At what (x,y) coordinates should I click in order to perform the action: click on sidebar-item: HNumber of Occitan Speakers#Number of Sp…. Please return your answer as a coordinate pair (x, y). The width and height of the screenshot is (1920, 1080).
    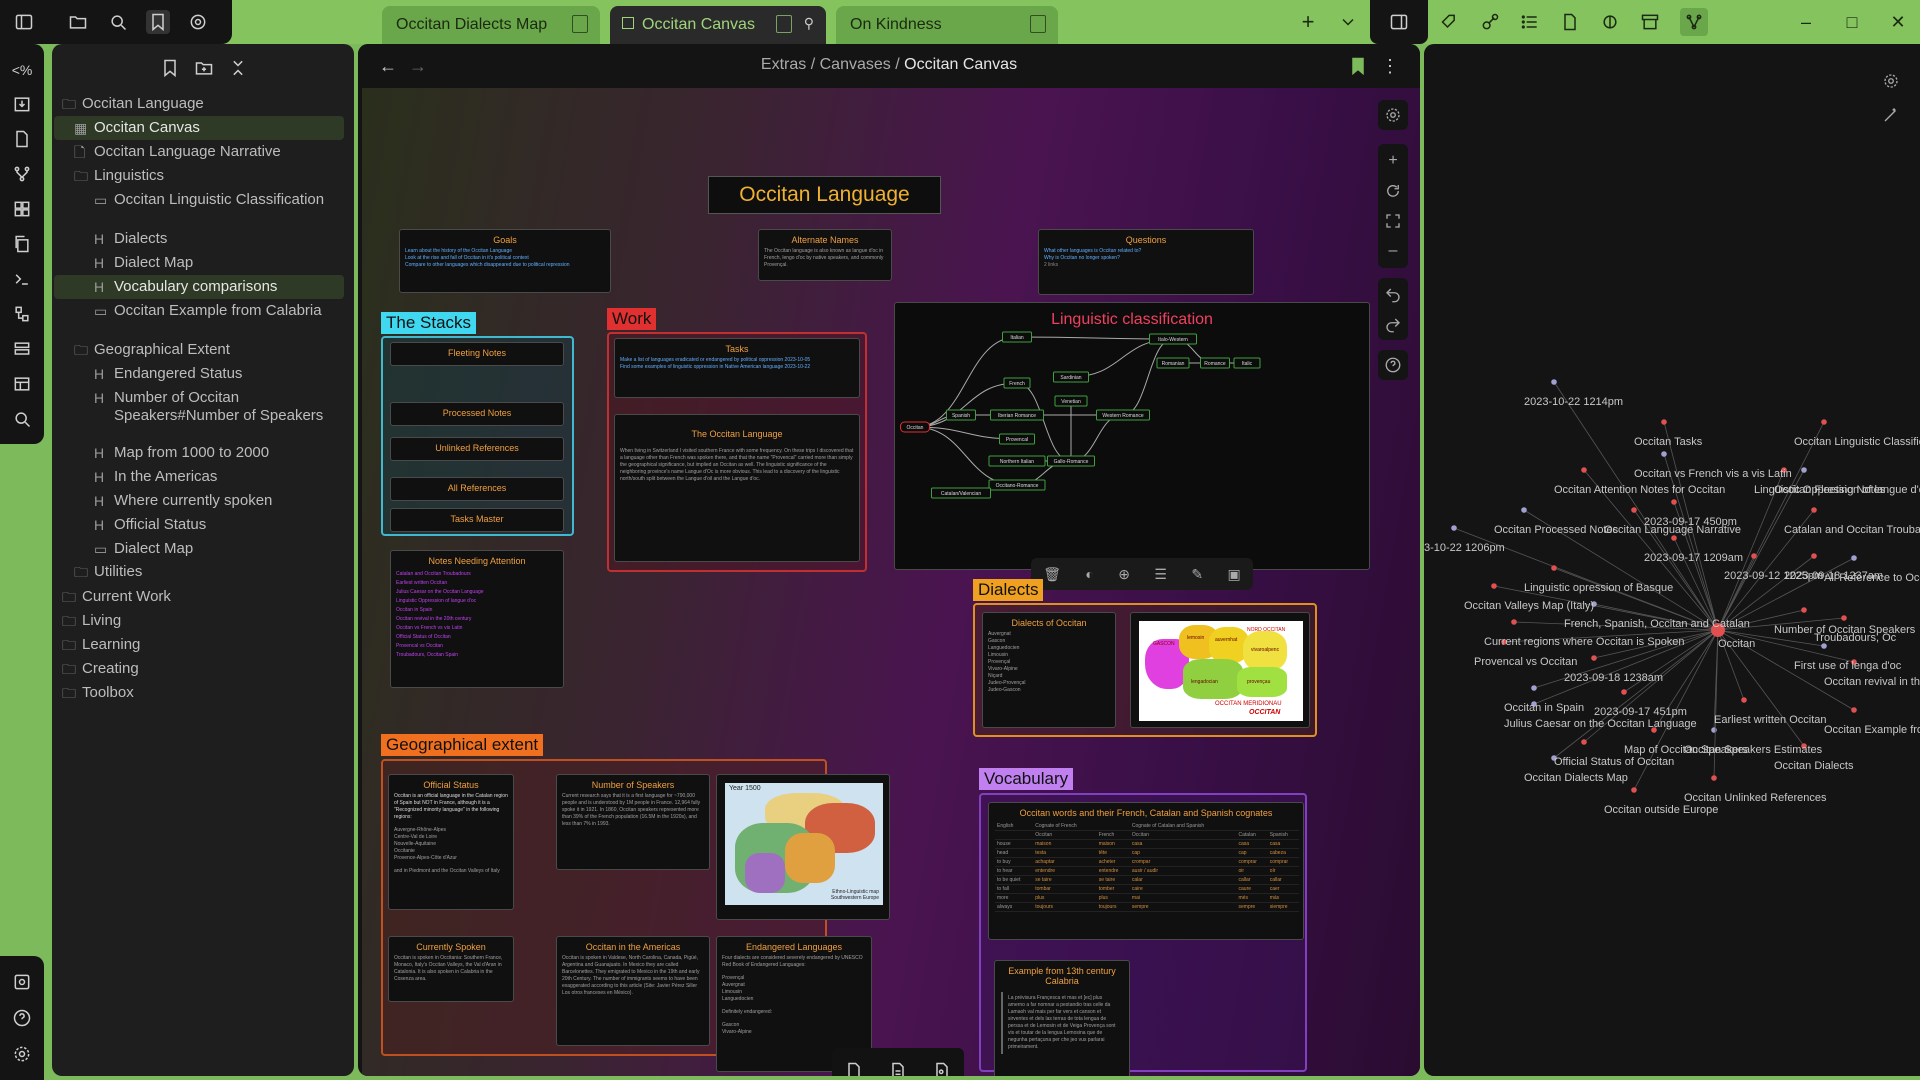
    Looking at the image, I should click on (199, 407).